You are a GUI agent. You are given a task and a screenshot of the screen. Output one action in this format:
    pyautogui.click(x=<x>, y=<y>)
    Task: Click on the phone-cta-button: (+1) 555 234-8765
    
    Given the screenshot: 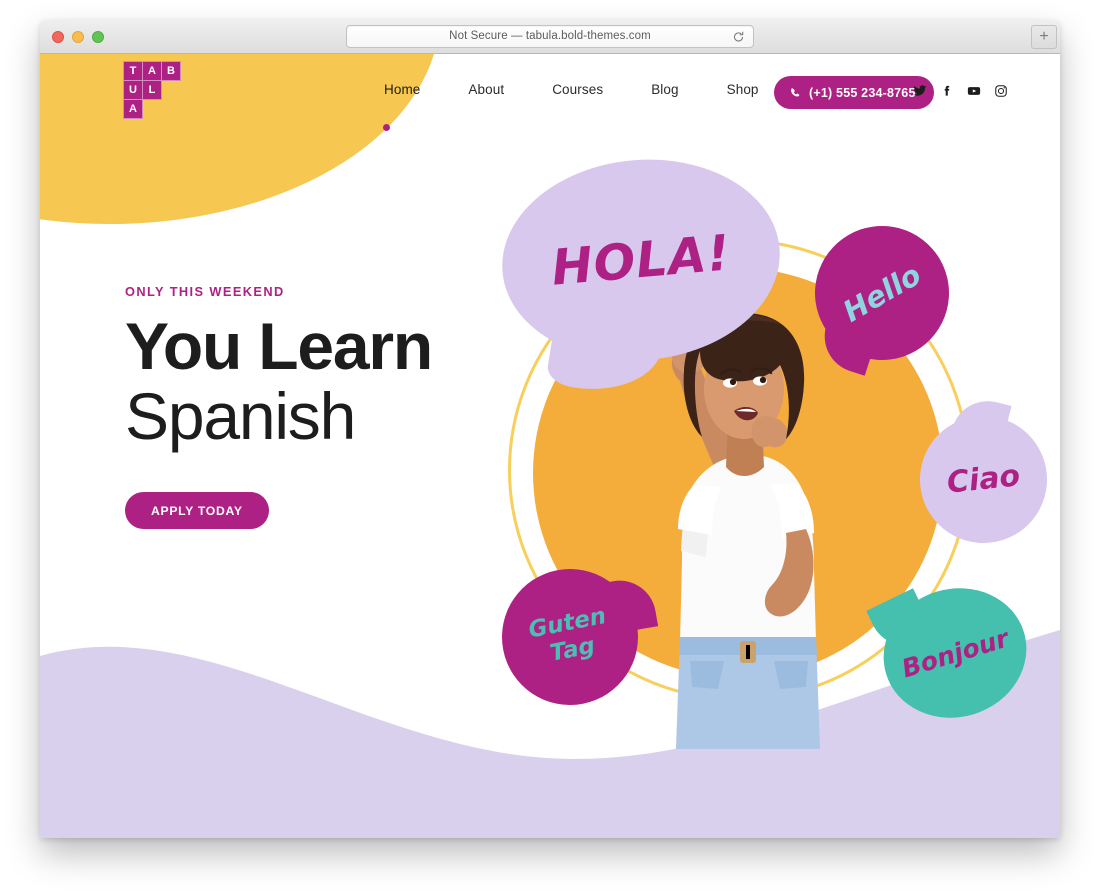 What is the action you would take?
    pyautogui.click(x=854, y=92)
    